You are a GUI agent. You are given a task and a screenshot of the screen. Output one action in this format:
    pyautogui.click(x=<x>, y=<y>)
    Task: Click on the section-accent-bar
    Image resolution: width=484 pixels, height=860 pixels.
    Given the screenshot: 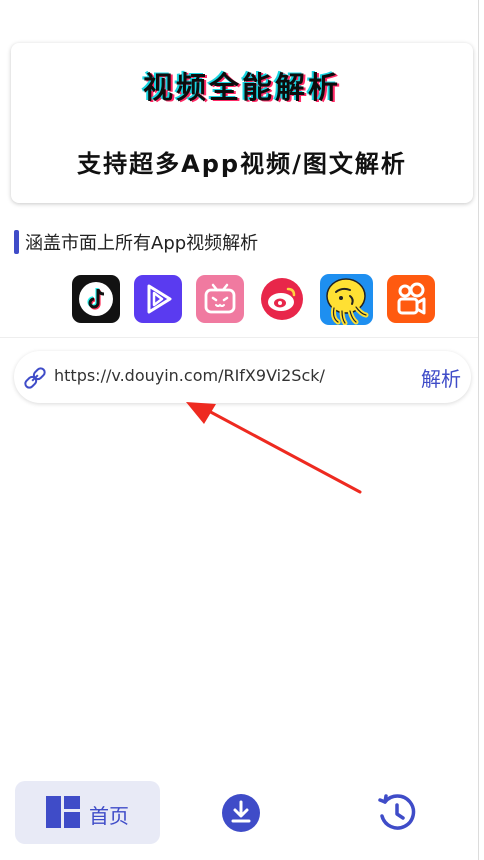 What is the action you would take?
    pyautogui.click(x=16, y=242)
    